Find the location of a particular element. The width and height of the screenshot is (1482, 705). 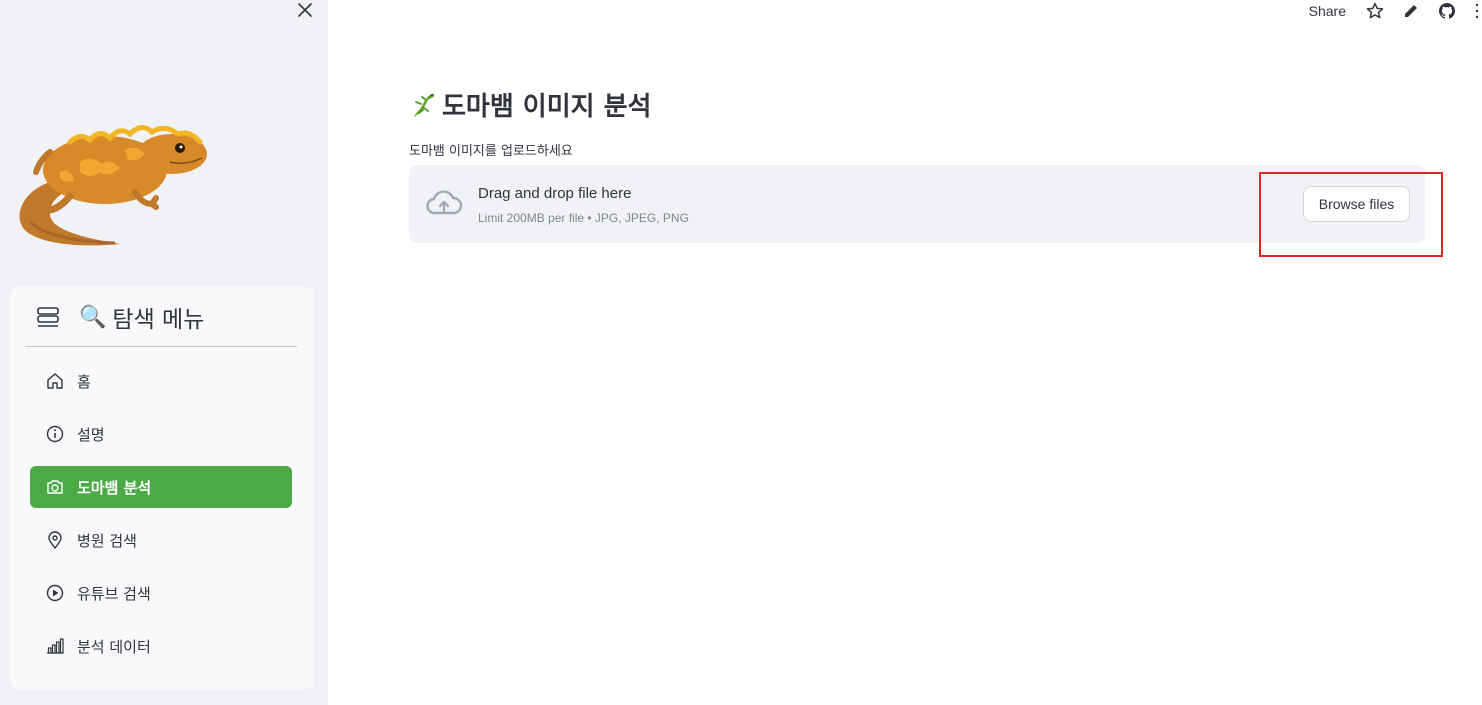

dropzone-primary-text: Drag and drop file here is located at coordinates (555, 193).